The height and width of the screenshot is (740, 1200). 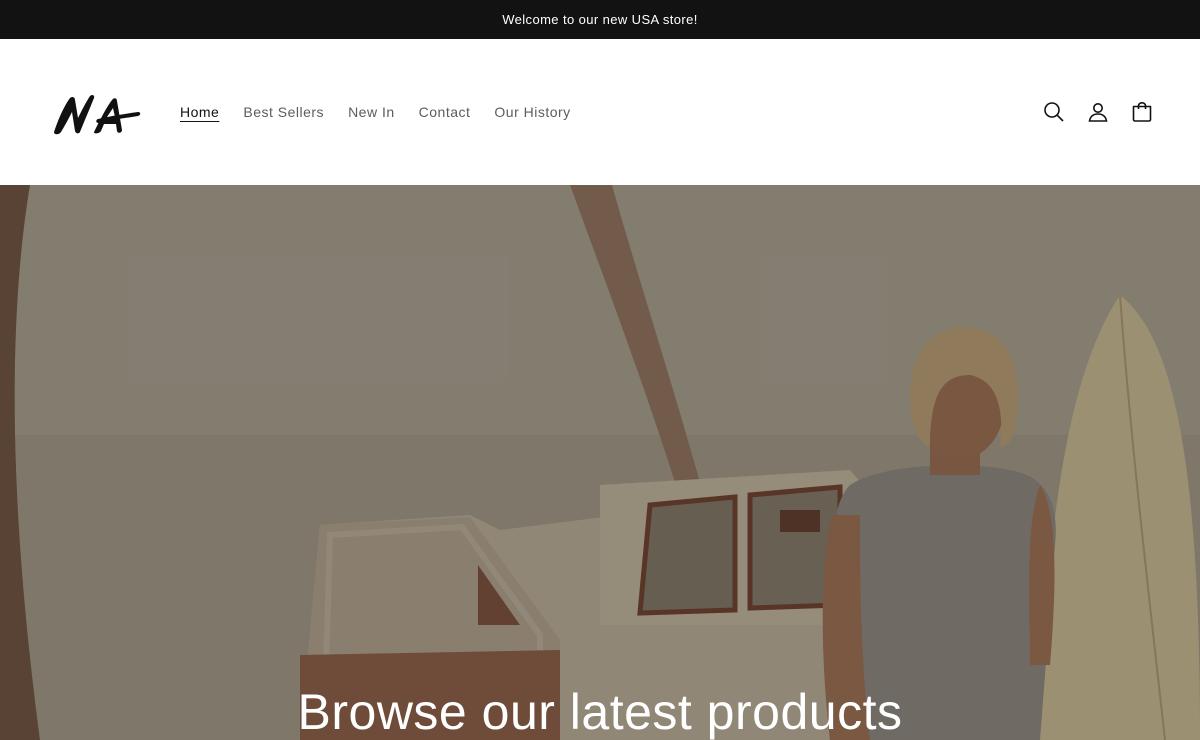 I want to click on announcement-text: Welcome to our new USA store!, so click(x=600, y=19).